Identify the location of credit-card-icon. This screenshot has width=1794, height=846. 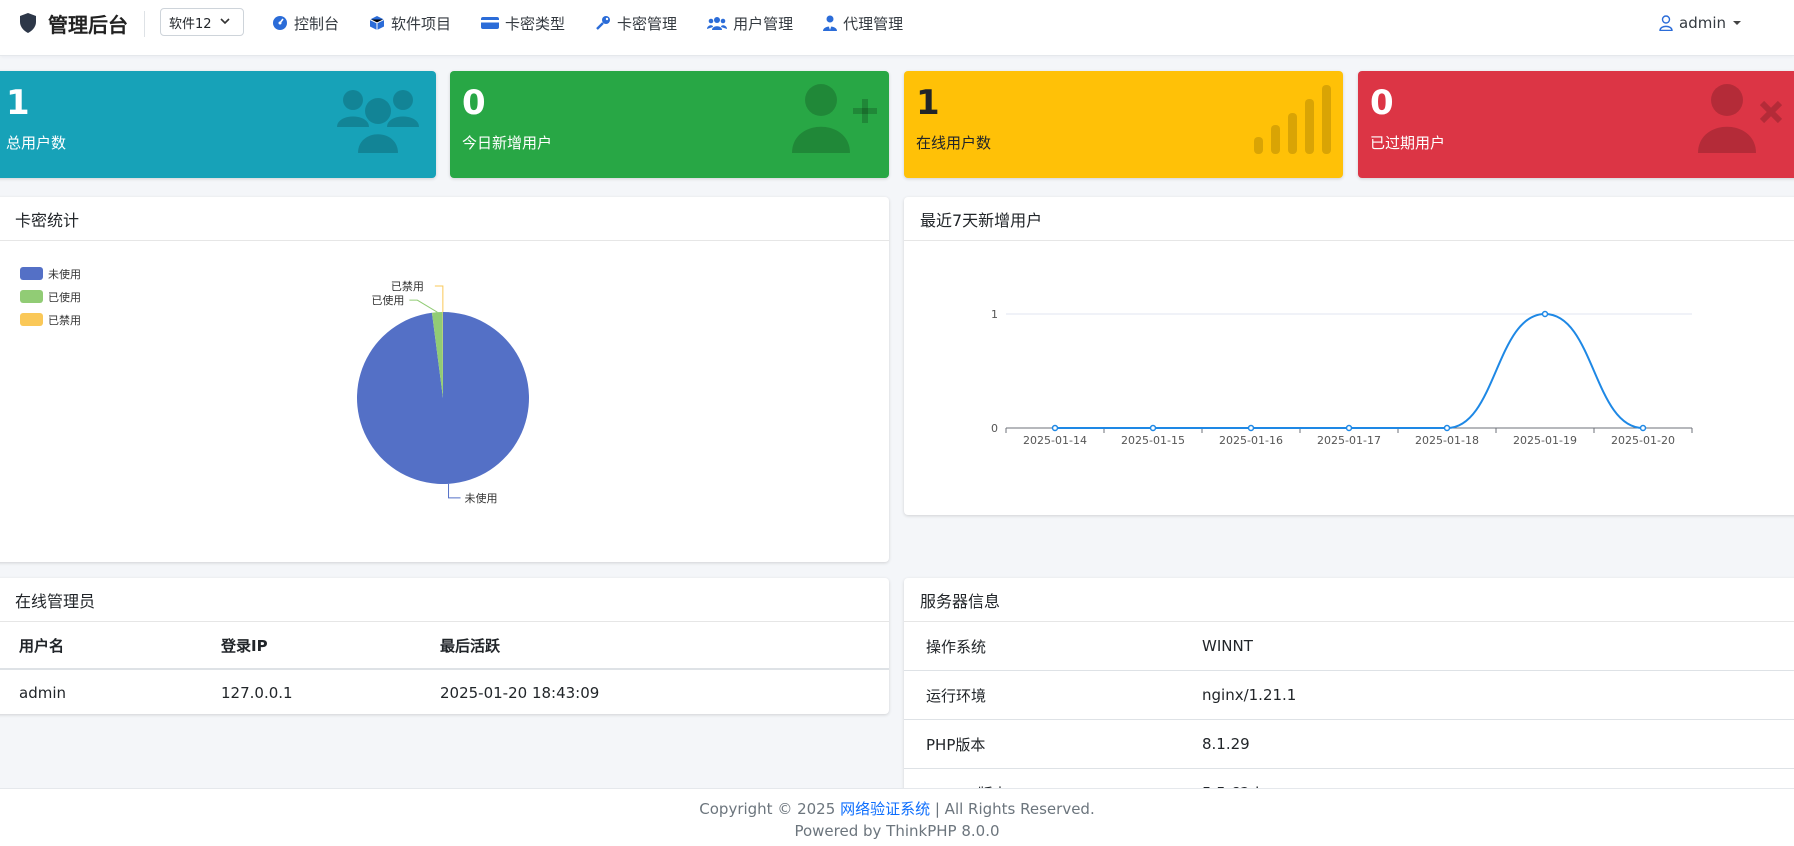
(490, 23).